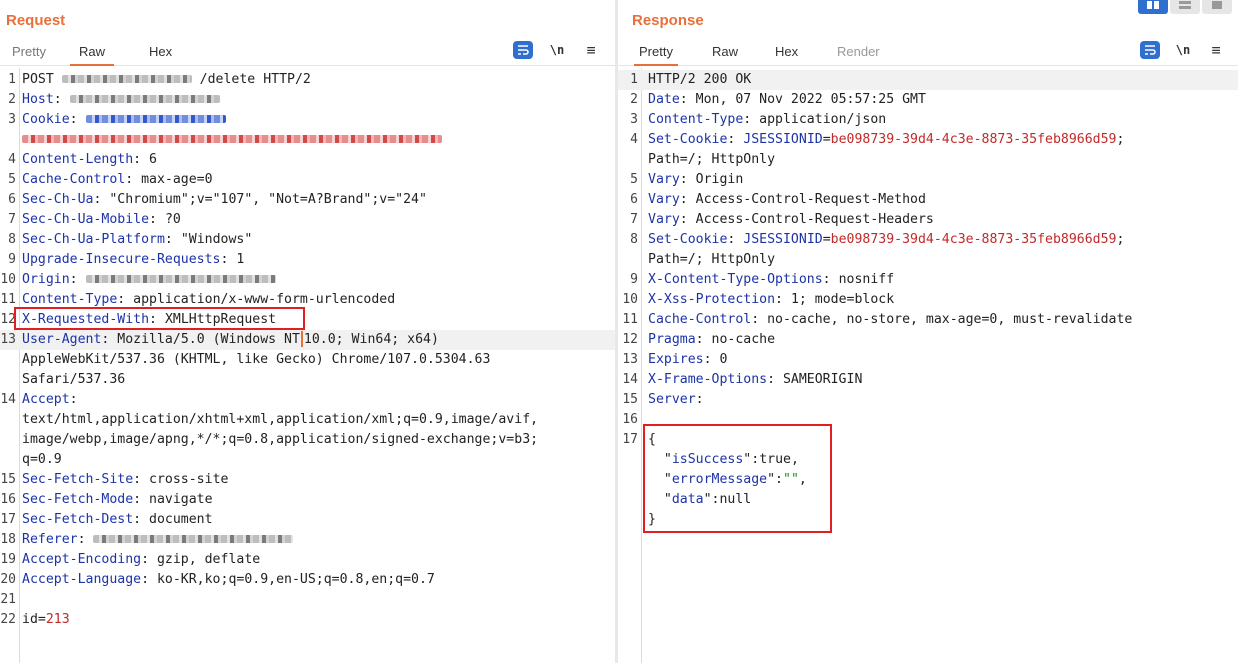  What do you see at coordinates (307, 140) in the screenshot?
I see `request-line` at bounding box center [307, 140].